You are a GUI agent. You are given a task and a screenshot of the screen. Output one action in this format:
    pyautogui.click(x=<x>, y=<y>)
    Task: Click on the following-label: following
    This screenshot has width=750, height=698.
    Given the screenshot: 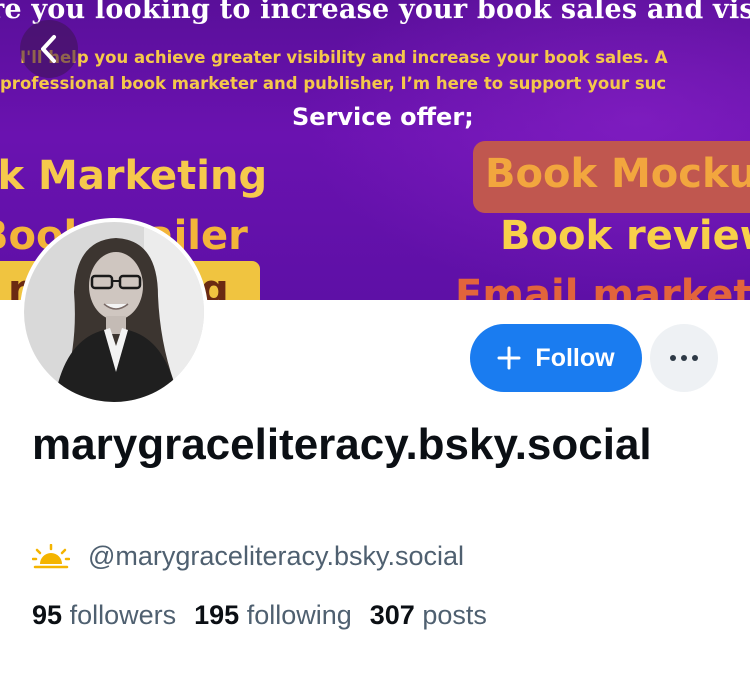 What is the action you would take?
    pyautogui.click(x=299, y=615)
    